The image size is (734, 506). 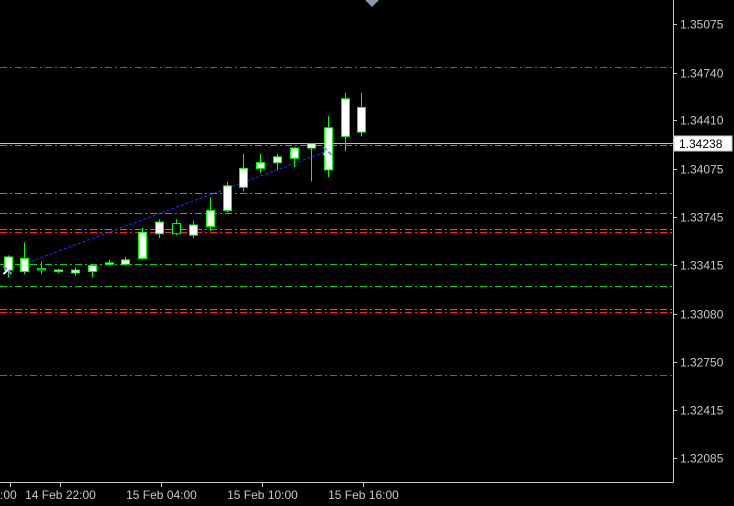 I want to click on y-tick-label: 1.34740, so click(x=702, y=74).